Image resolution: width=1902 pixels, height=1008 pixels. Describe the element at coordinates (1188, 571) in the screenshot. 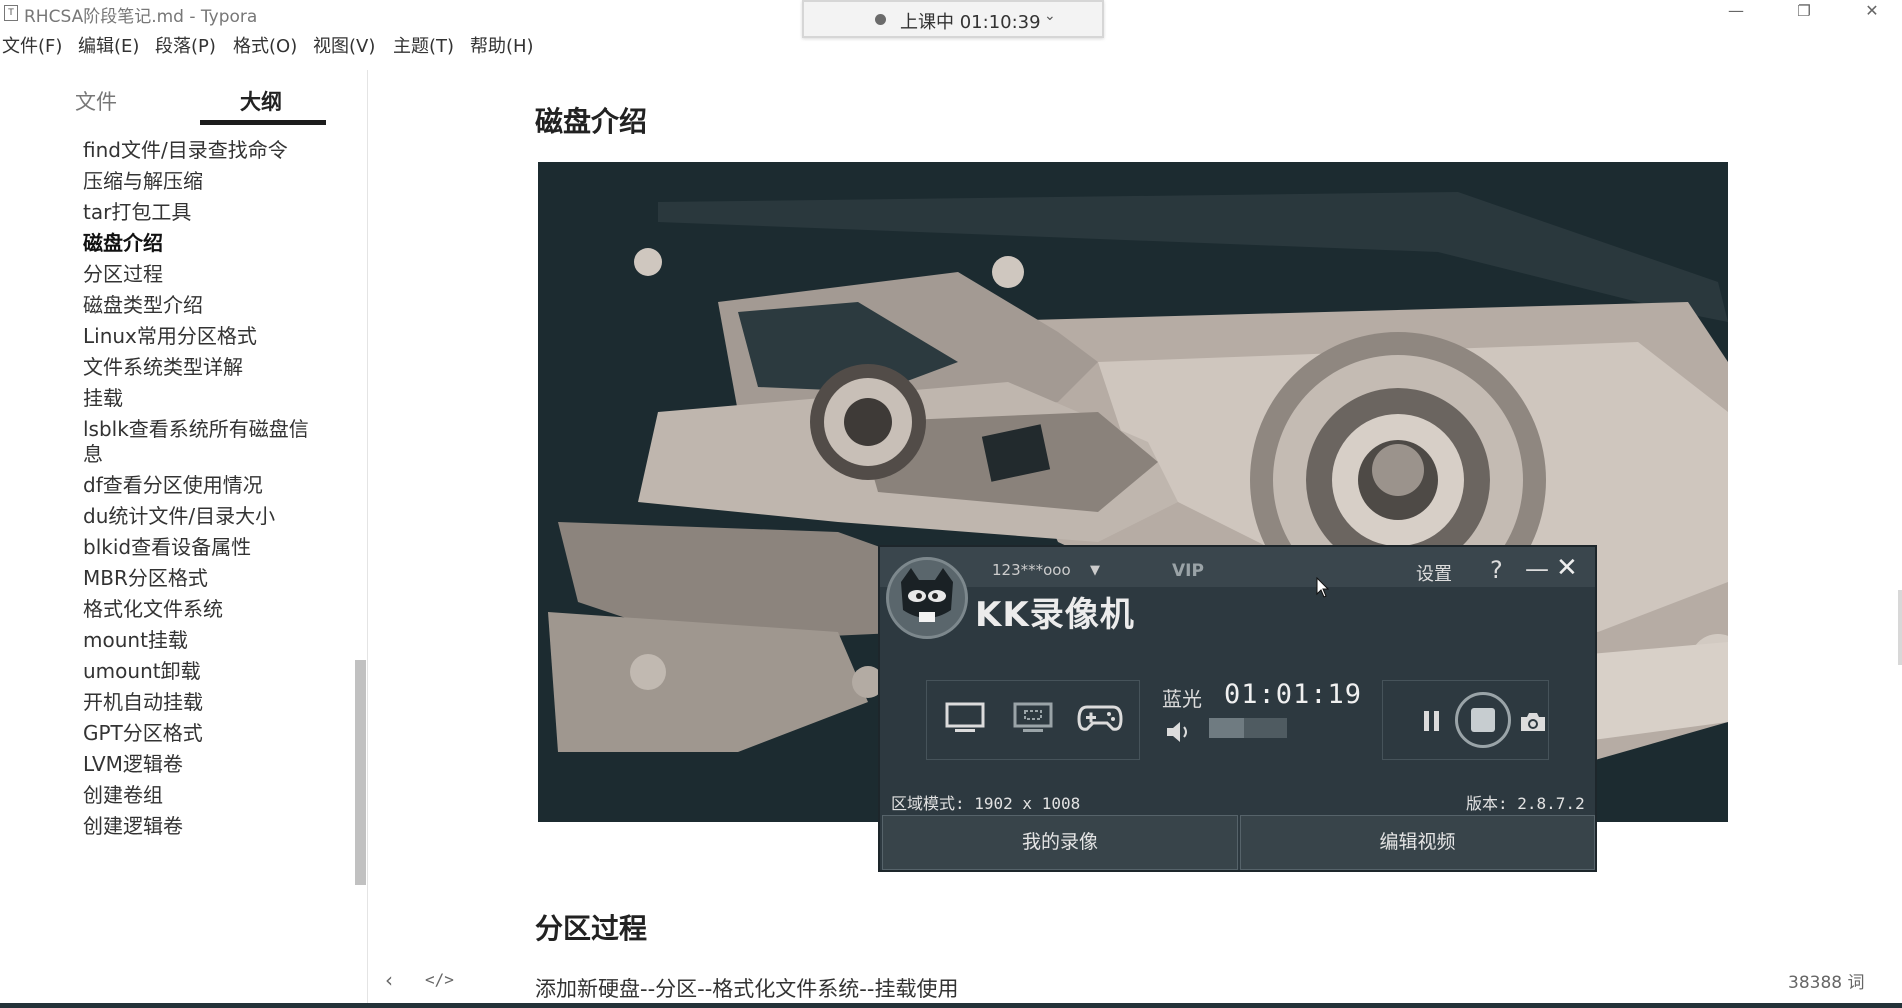

I see `vip-badge: VIP` at that location.